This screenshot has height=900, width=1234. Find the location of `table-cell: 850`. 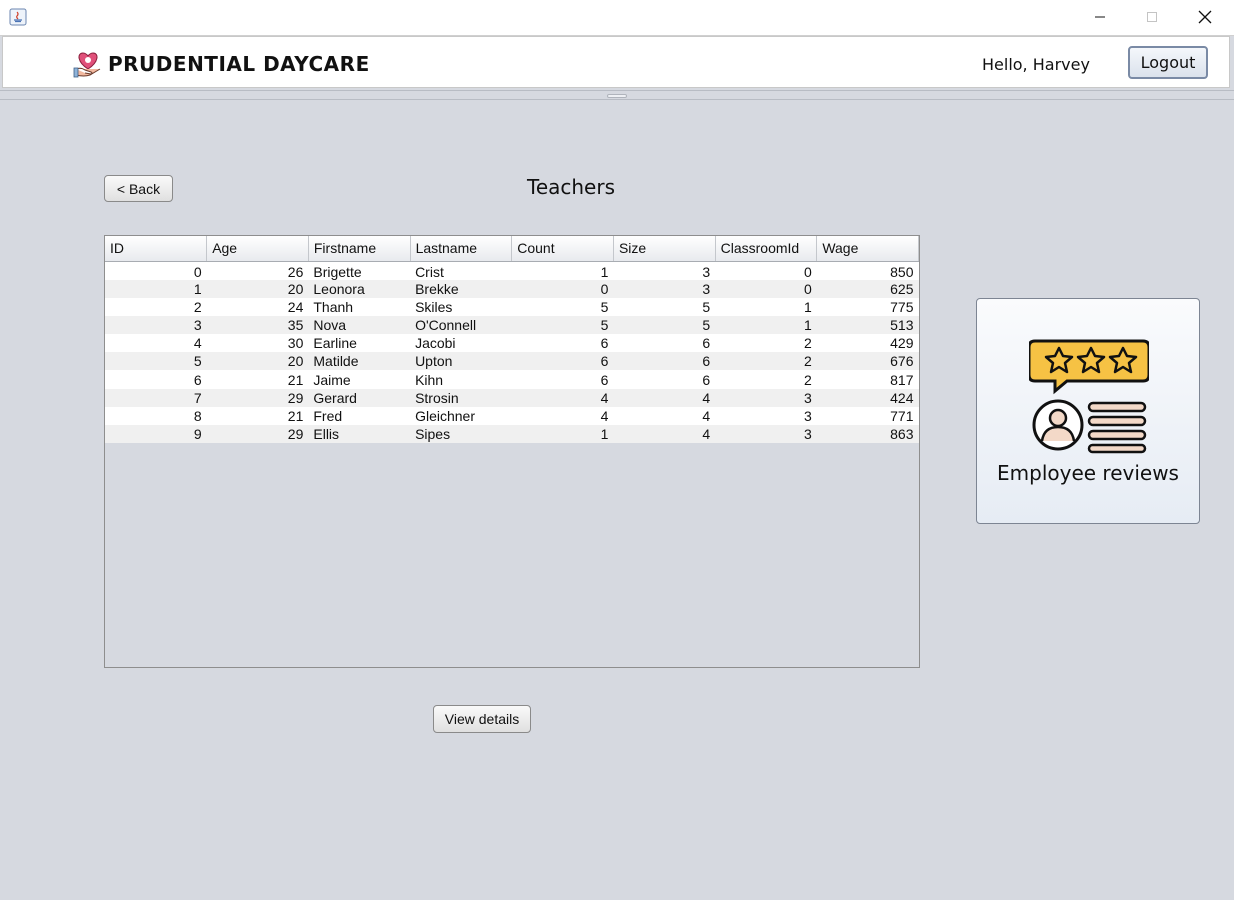

table-cell: 850 is located at coordinates (867, 270).